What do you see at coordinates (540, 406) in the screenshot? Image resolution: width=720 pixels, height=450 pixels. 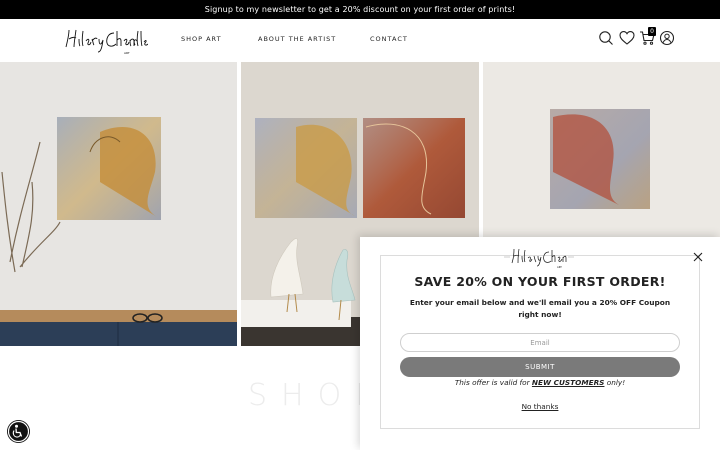 I see `no-thanks-link: No thanks` at bounding box center [540, 406].